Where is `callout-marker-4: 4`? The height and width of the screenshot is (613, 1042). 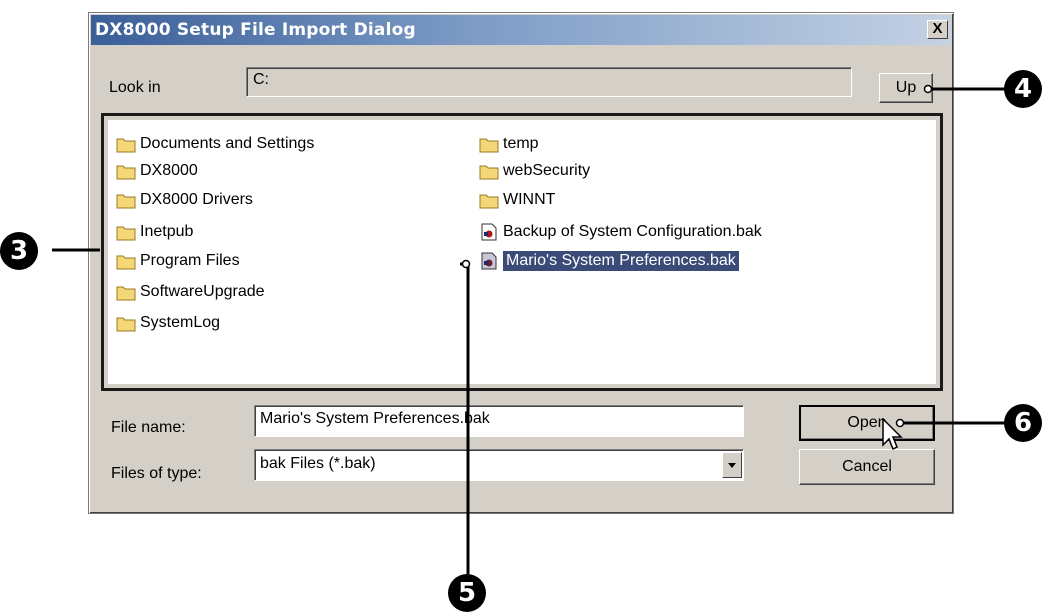
callout-marker-4: 4 is located at coordinates (1023, 89).